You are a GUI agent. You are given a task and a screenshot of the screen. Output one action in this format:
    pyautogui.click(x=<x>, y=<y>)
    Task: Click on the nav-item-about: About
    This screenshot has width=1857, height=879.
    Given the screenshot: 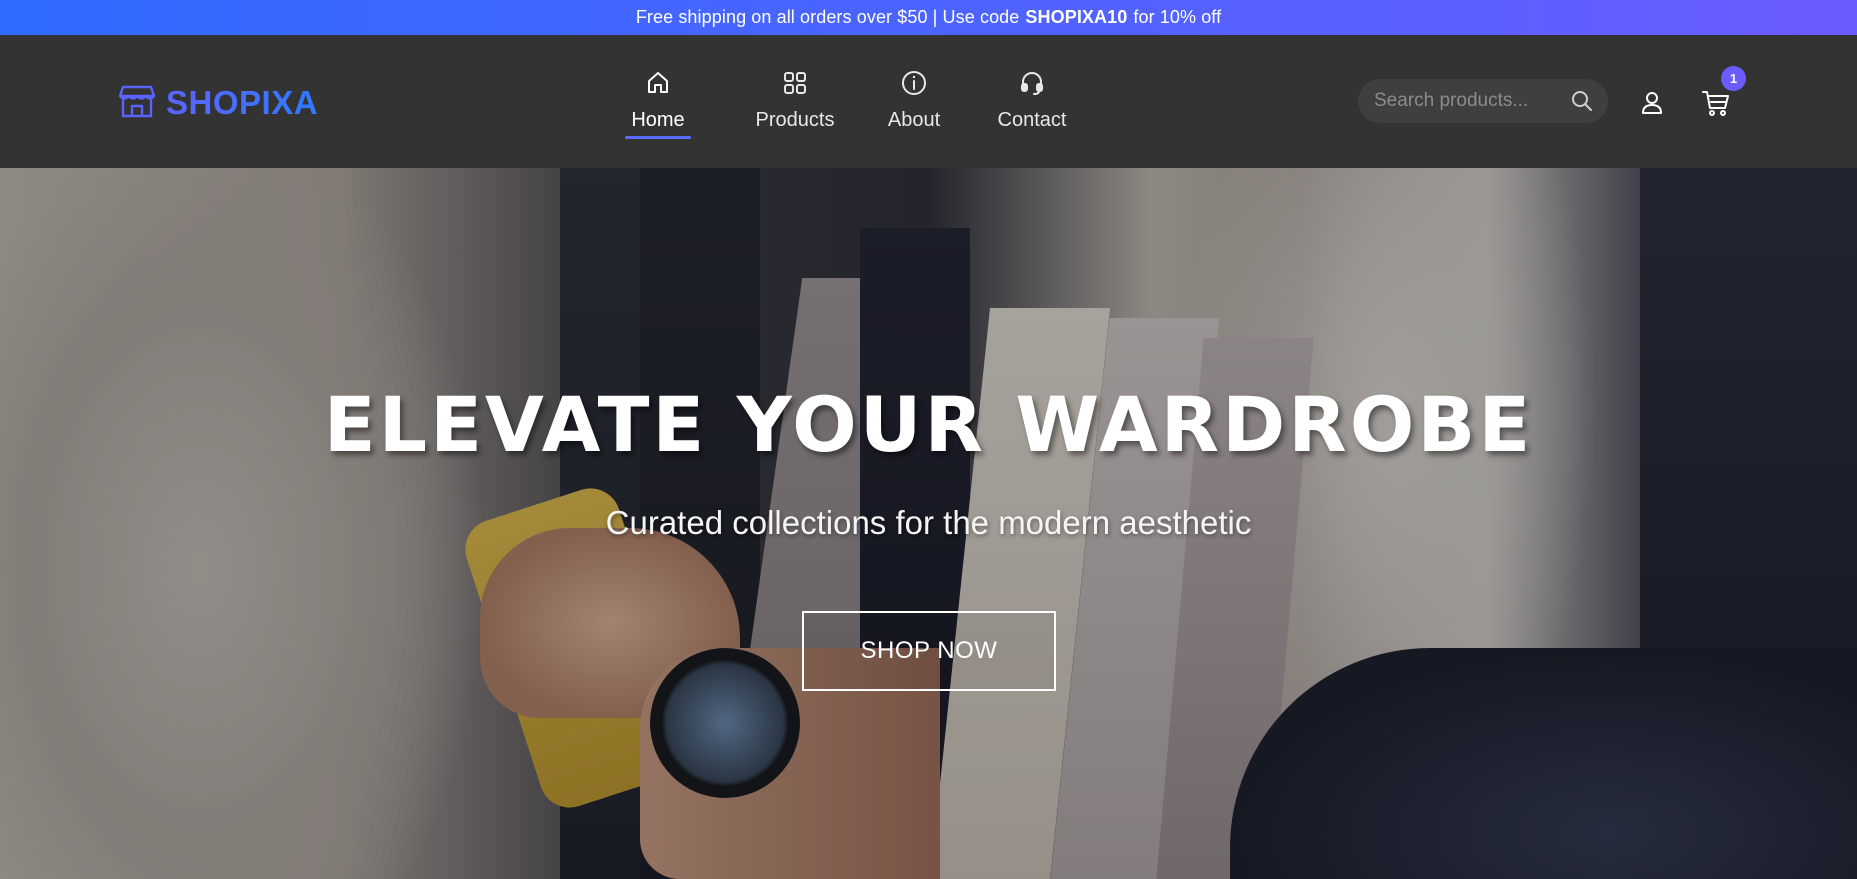 What is the action you would take?
    pyautogui.click(x=914, y=110)
    